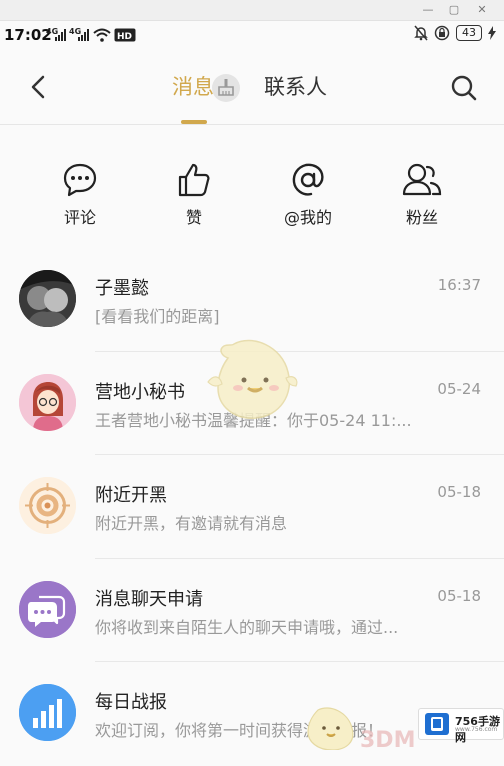 The height and width of the screenshot is (766, 504). I want to click on broom-icon, so click(226, 87).